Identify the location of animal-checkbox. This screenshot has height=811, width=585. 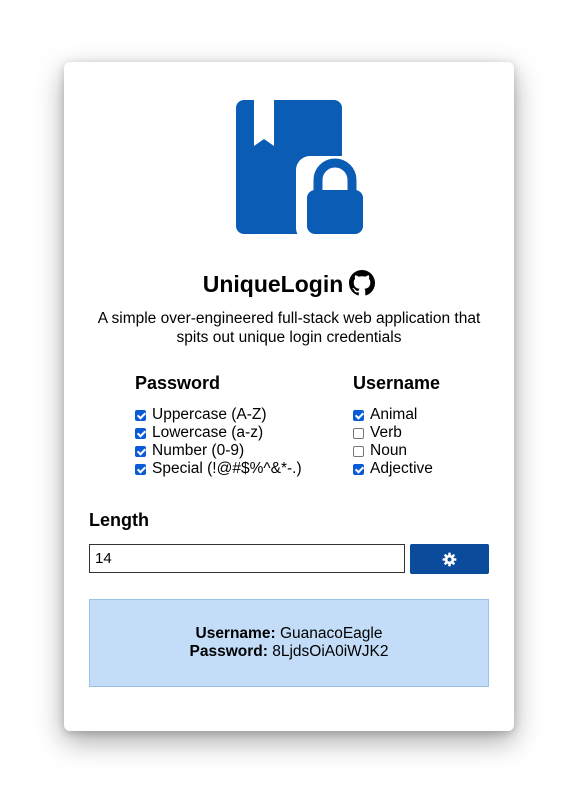
(358, 415).